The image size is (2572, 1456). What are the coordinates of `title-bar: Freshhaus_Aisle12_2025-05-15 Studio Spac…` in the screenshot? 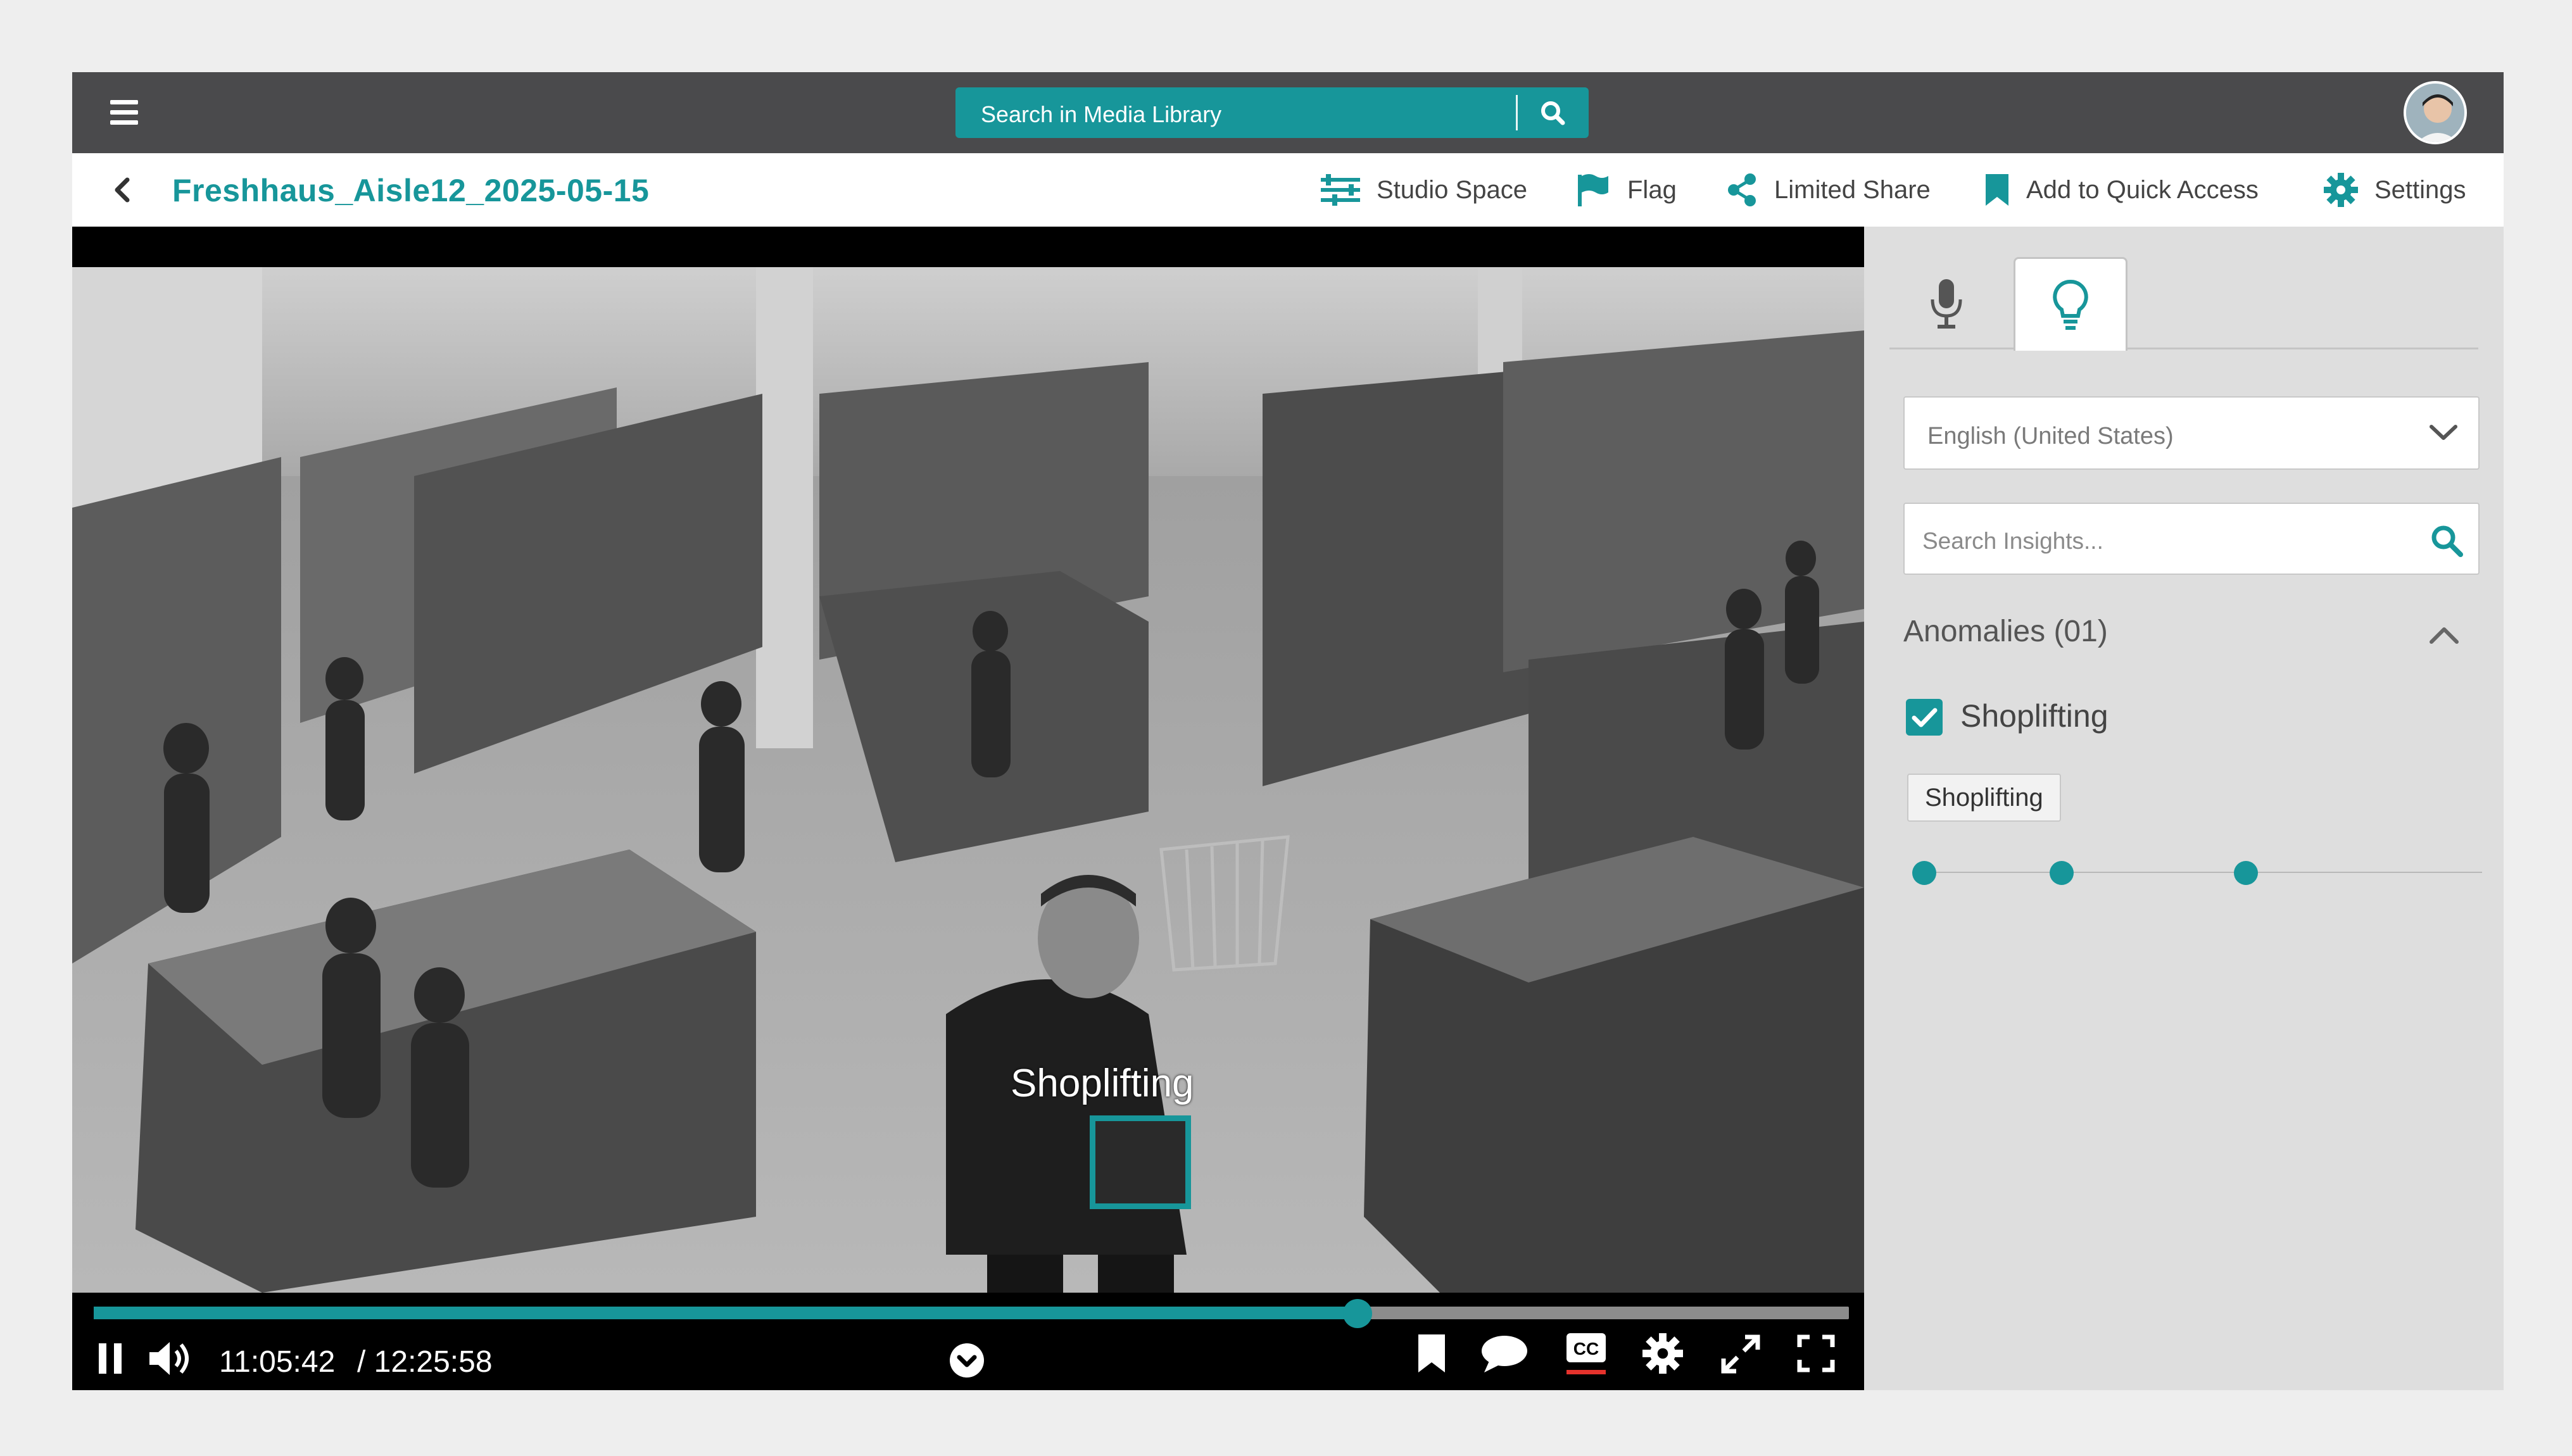 It's located at (1288, 190).